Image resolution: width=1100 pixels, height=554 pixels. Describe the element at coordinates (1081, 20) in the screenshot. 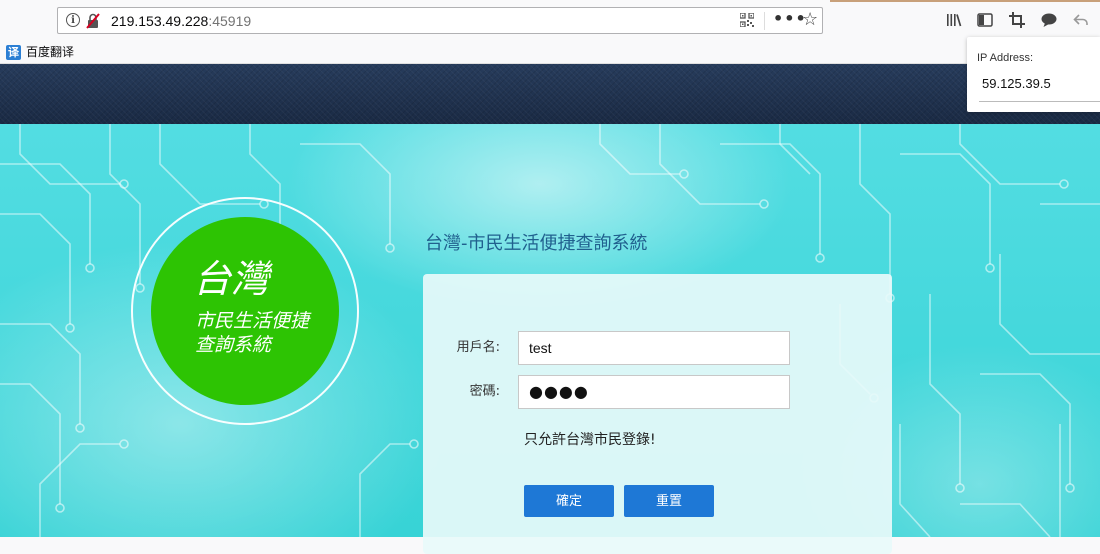

I see `back-icon` at that location.